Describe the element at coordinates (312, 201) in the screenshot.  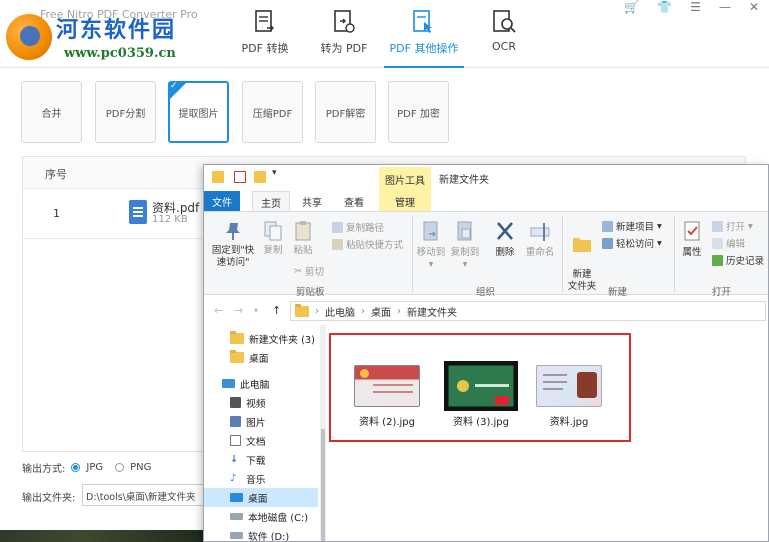
I see `tab-share: 共享` at that location.